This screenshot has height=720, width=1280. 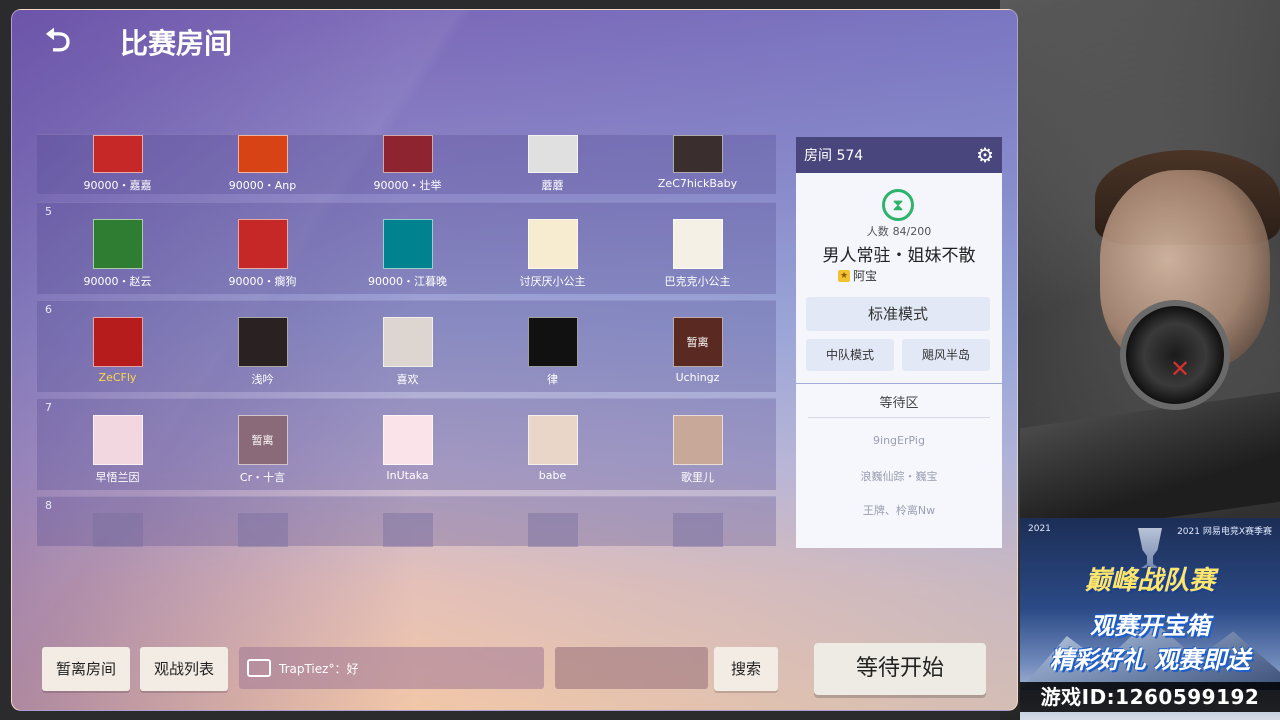 What do you see at coordinates (48, 505) in the screenshot?
I see `team-number: 8` at bounding box center [48, 505].